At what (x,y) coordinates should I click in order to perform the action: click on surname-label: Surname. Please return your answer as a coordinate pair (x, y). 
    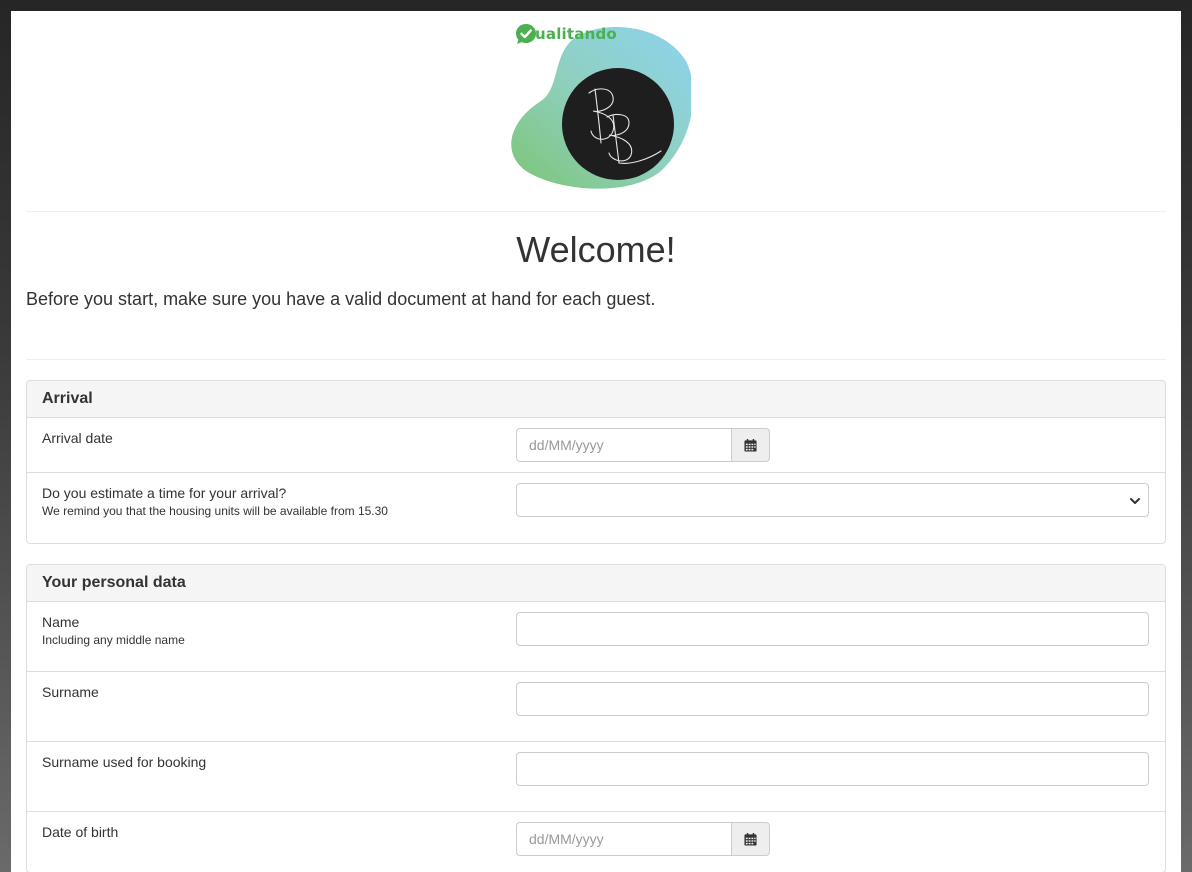
    Looking at the image, I should click on (70, 692).